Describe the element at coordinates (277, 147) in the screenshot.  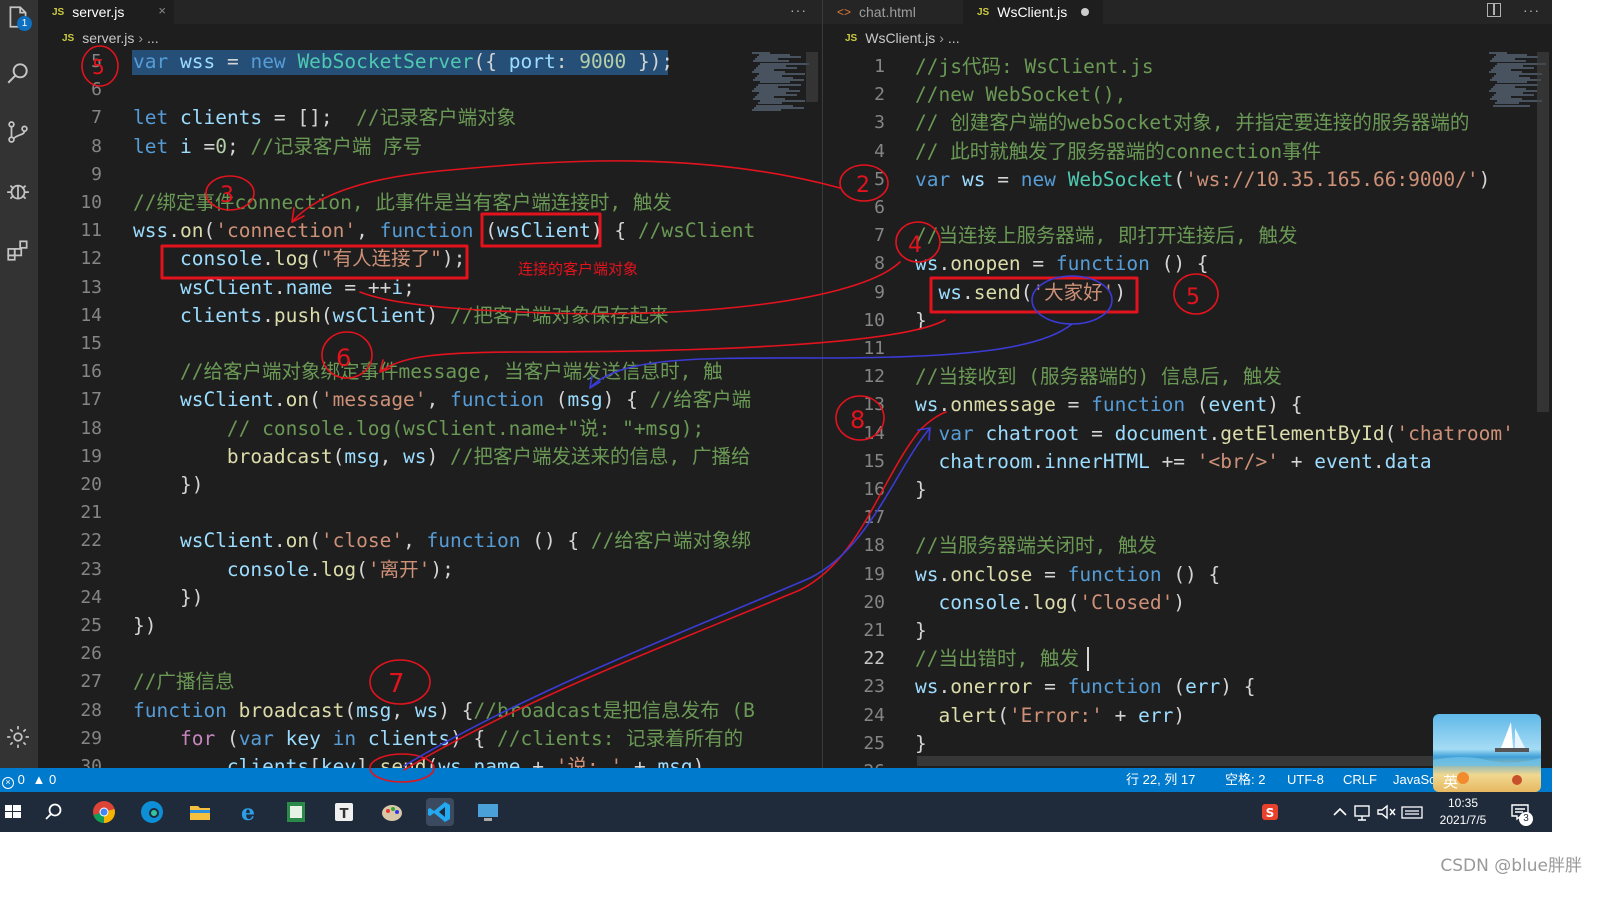
I see `code-line: let i =0; //记录客户端 序号` at that location.